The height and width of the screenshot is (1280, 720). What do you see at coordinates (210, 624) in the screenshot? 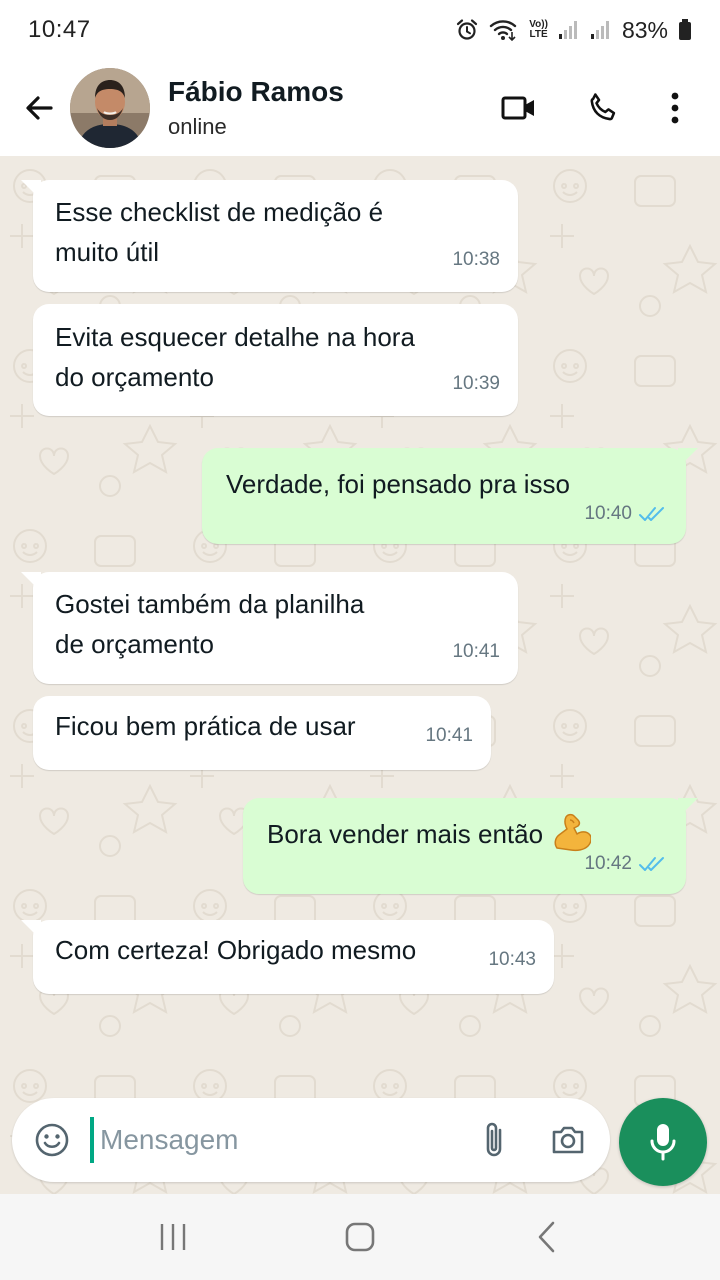
I see `message-text: Gostei também da planilha de orçamento` at bounding box center [210, 624].